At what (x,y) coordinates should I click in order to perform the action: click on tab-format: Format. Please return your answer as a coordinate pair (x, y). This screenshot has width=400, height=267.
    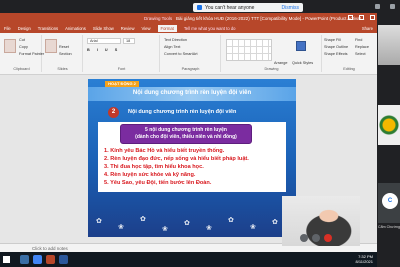
    Looking at the image, I should click on (167, 28).